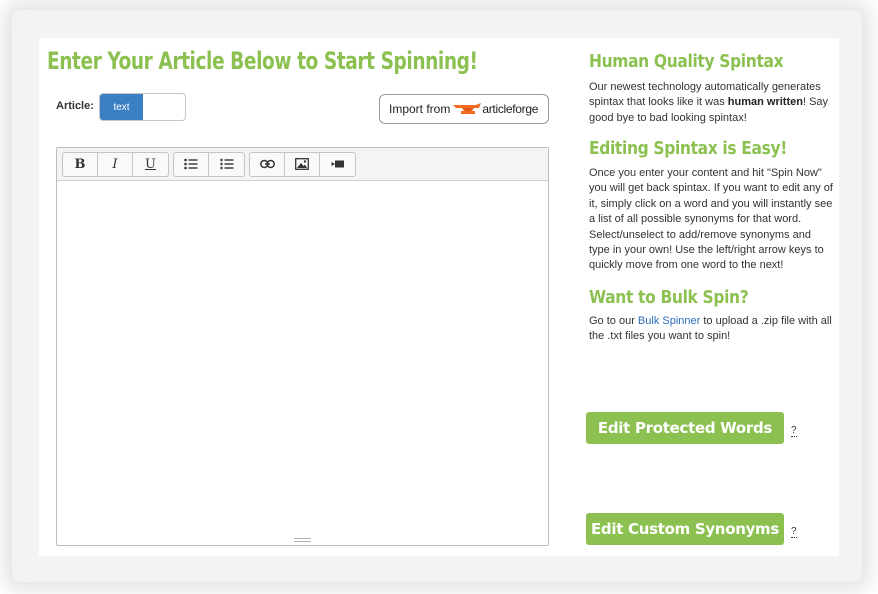 This screenshot has width=878, height=594. I want to click on insert-group, so click(302, 164).